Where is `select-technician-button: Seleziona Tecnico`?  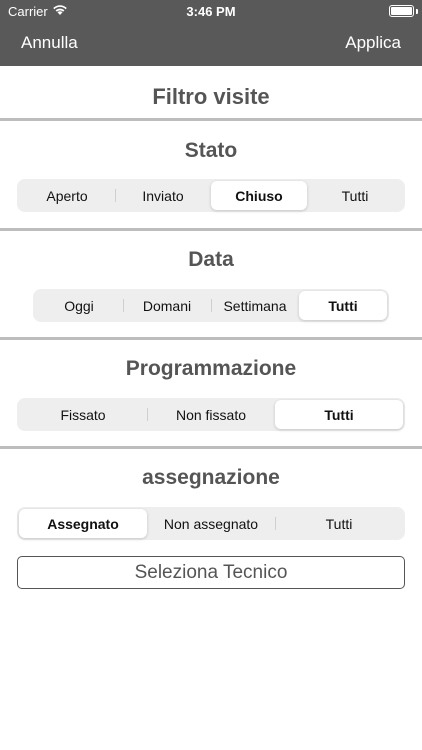
select-technician-button: Seleziona Tecnico is located at coordinates (211, 572).